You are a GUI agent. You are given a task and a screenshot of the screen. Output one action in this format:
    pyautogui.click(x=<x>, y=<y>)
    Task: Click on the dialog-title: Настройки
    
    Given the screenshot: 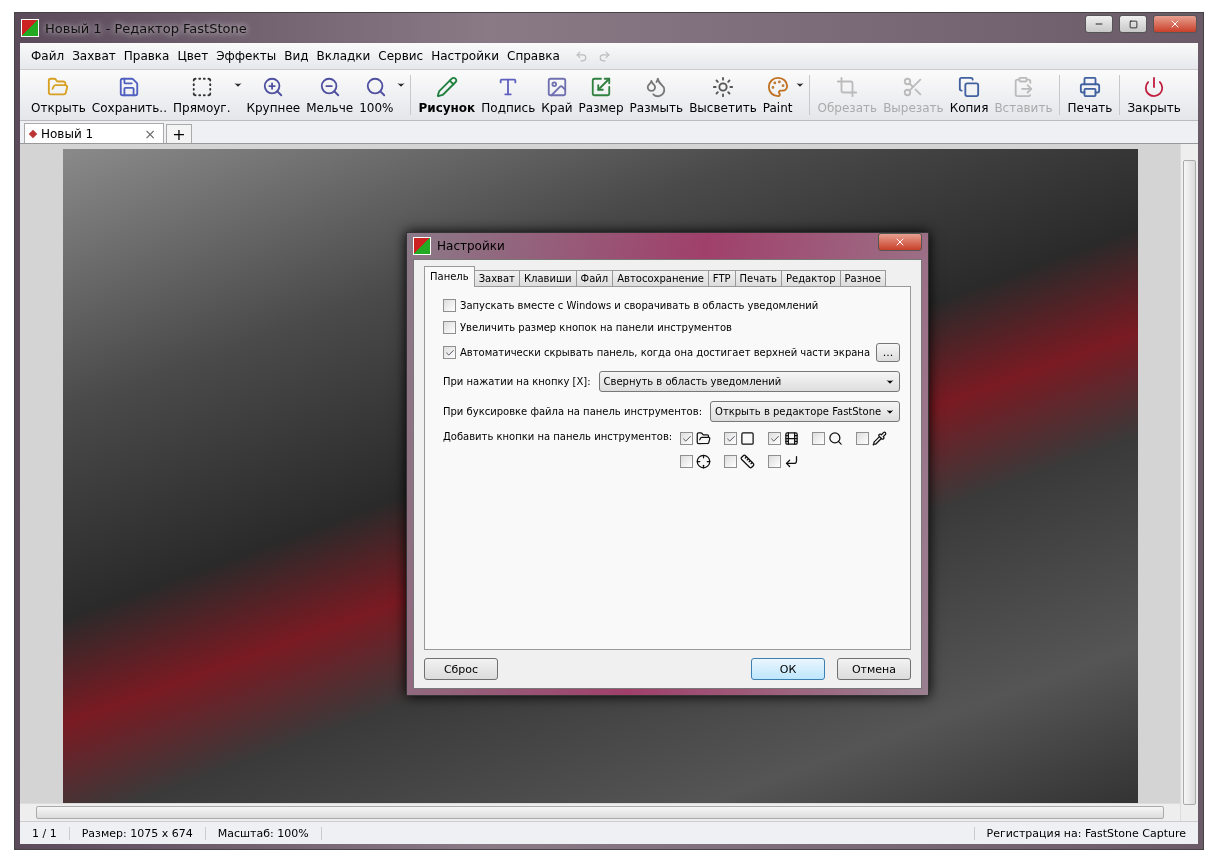 What is the action you would take?
    pyautogui.click(x=471, y=246)
    